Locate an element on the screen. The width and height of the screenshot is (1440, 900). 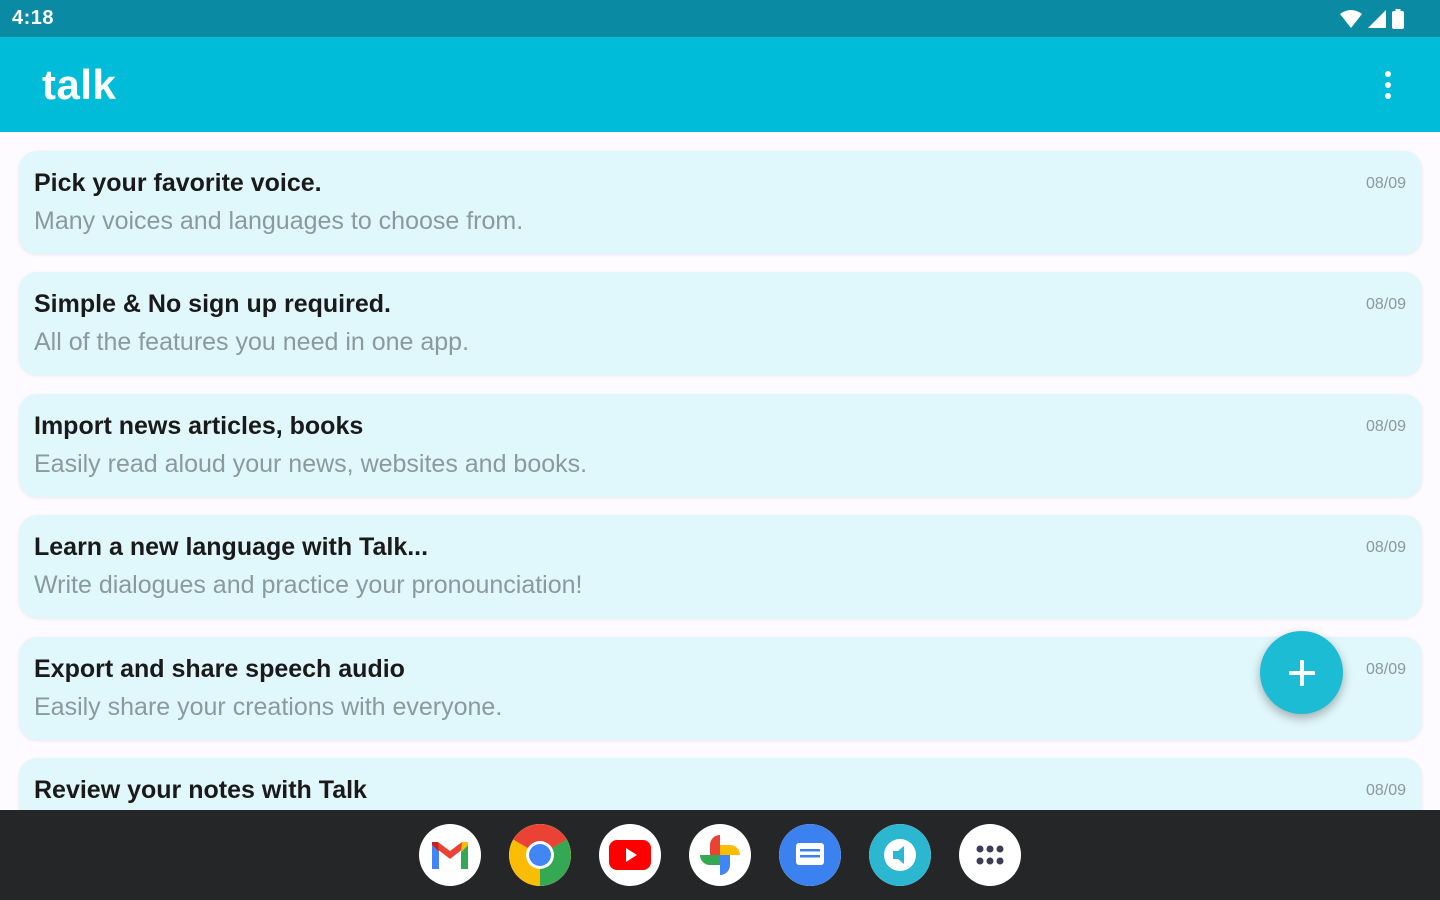
note-card: Review your notes with Talk 08/09 is located at coordinates (720, 784).